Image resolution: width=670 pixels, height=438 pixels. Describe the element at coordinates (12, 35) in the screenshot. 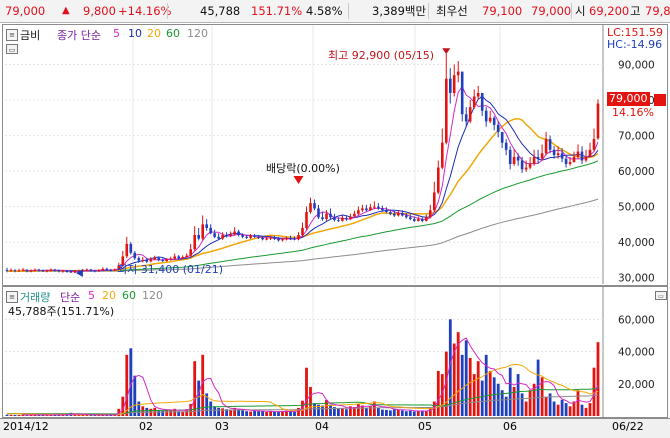

I see `panel-menu-icon: ≡` at that location.